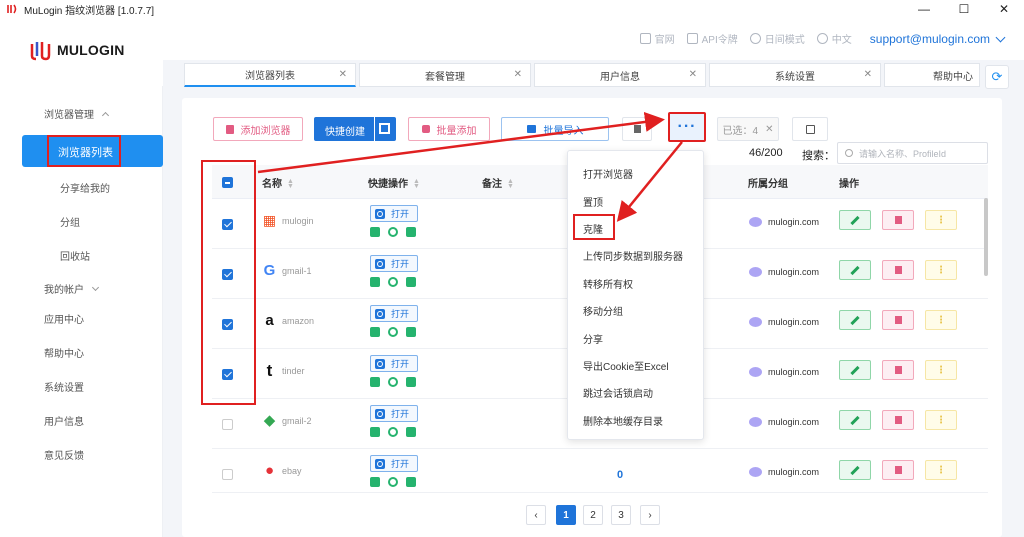 The height and width of the screenshot is (537, 1024). Describe the element at coordinates (355, 129) in the screenshot. I see `quick-create-button: 快捷创建` at that location.